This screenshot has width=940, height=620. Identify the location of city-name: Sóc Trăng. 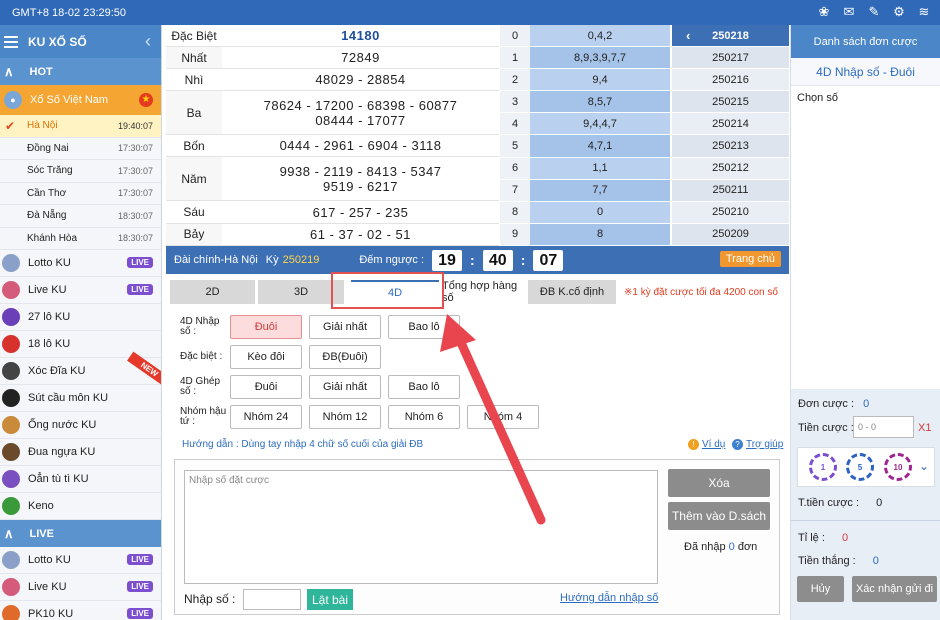
(50, 171).